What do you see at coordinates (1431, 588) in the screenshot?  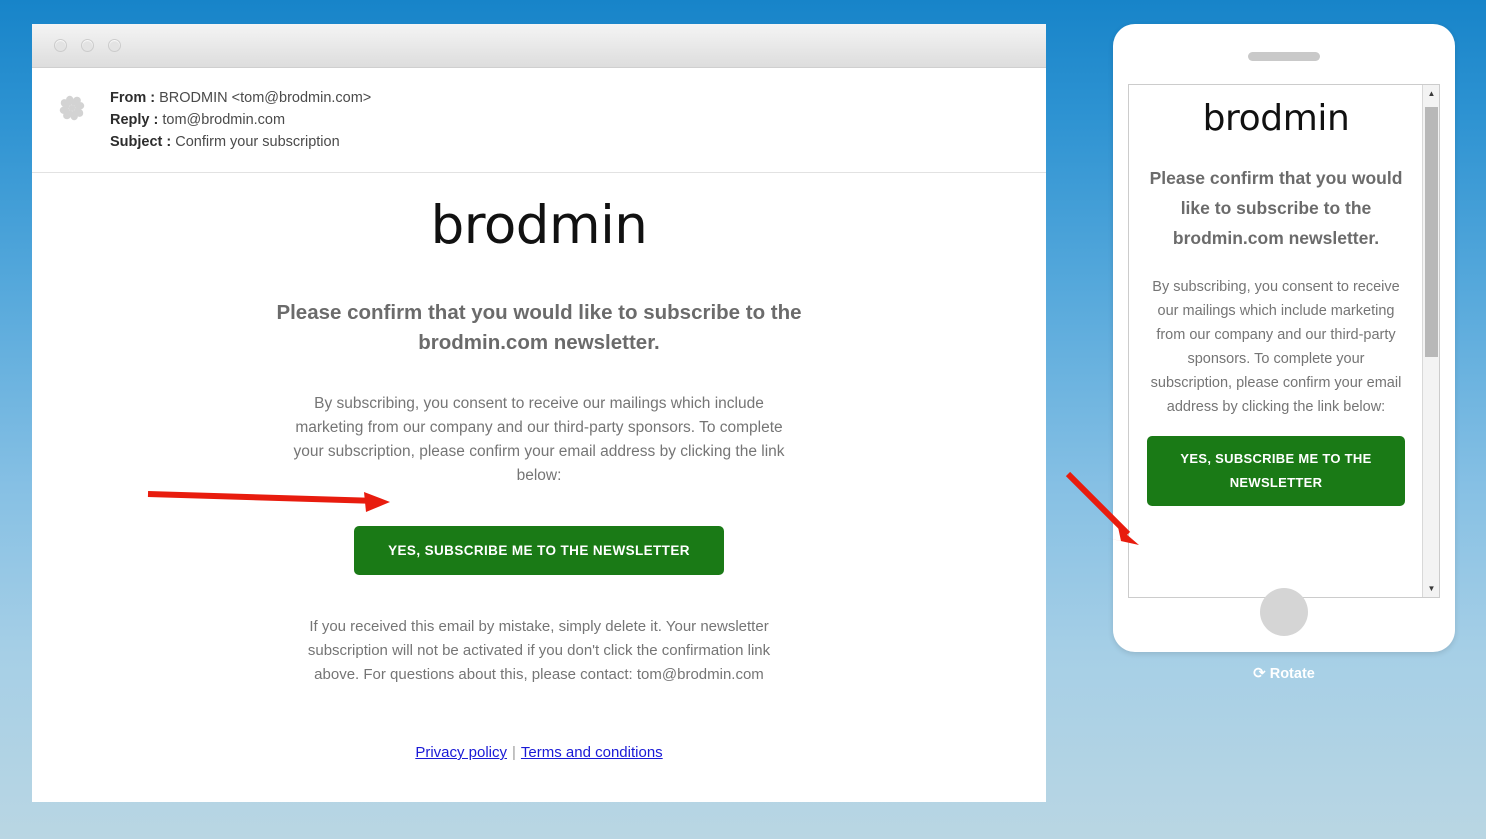 I see `scroll-down-arrow-icon: ▼` at bounding box center [1431, 588].